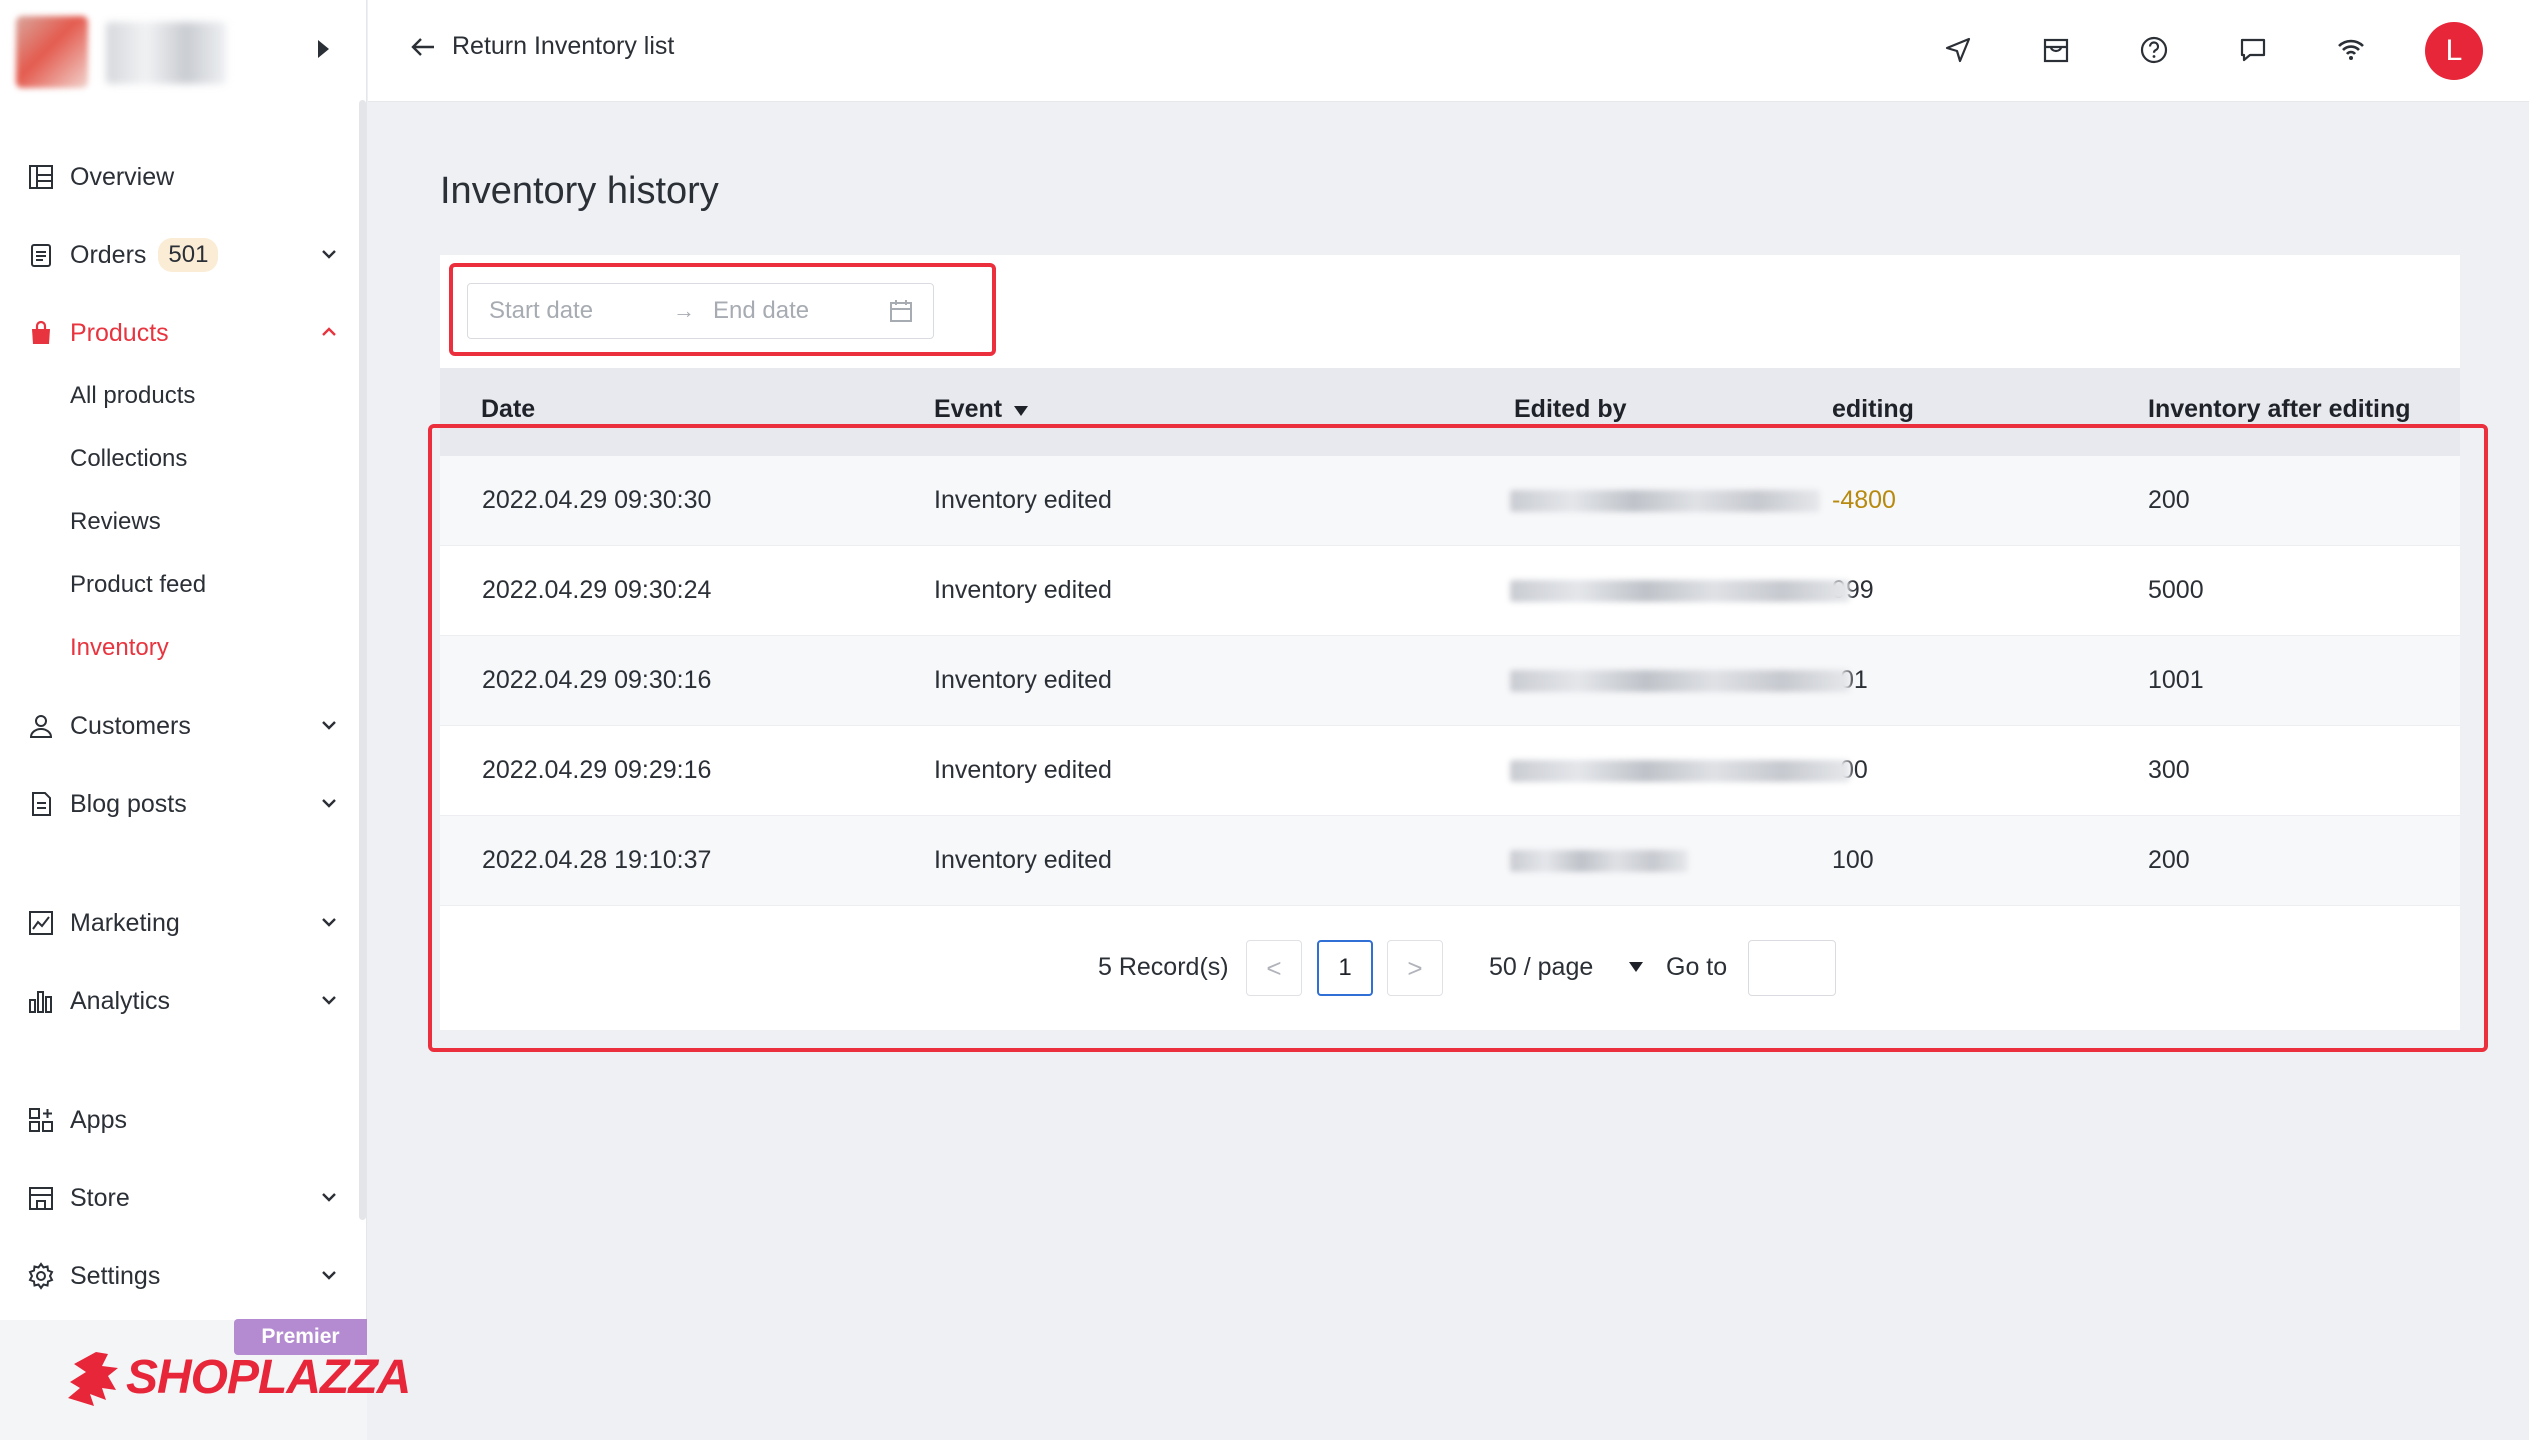 This screenshot has height=1440, width=2529. What do you see at coordinates (1448, 51) in the screenshot?
I see `top-header: Return Inventory list` at bounding box center [1448, 51].